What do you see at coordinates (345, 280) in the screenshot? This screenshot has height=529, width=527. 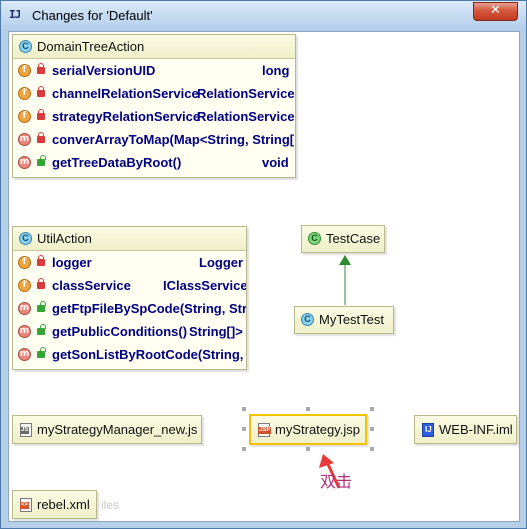 I see `inheritance-arrow` at bounding box center [345, 280].